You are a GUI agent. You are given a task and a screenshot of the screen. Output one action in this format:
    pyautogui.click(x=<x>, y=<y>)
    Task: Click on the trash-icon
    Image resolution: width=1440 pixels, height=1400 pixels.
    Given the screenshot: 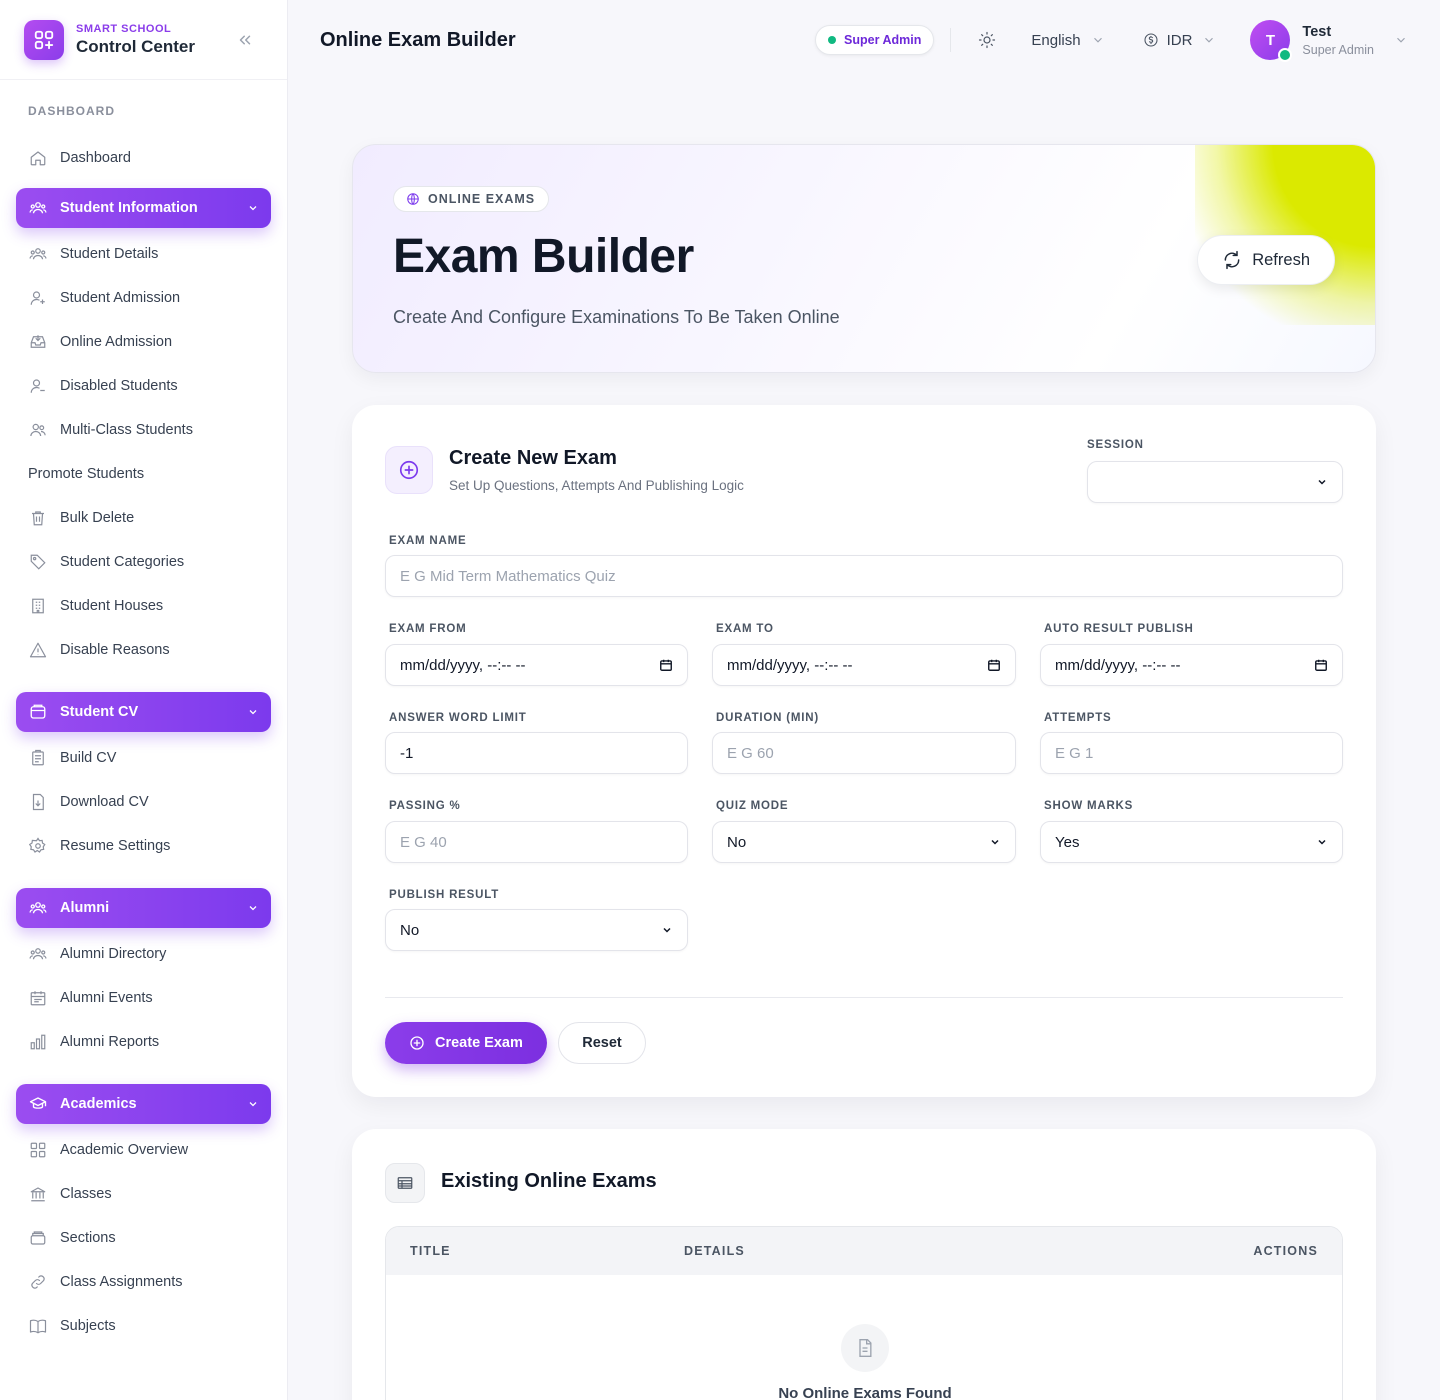 What is the action you would take?
    pyautogui.click(x=38, y=518)
    